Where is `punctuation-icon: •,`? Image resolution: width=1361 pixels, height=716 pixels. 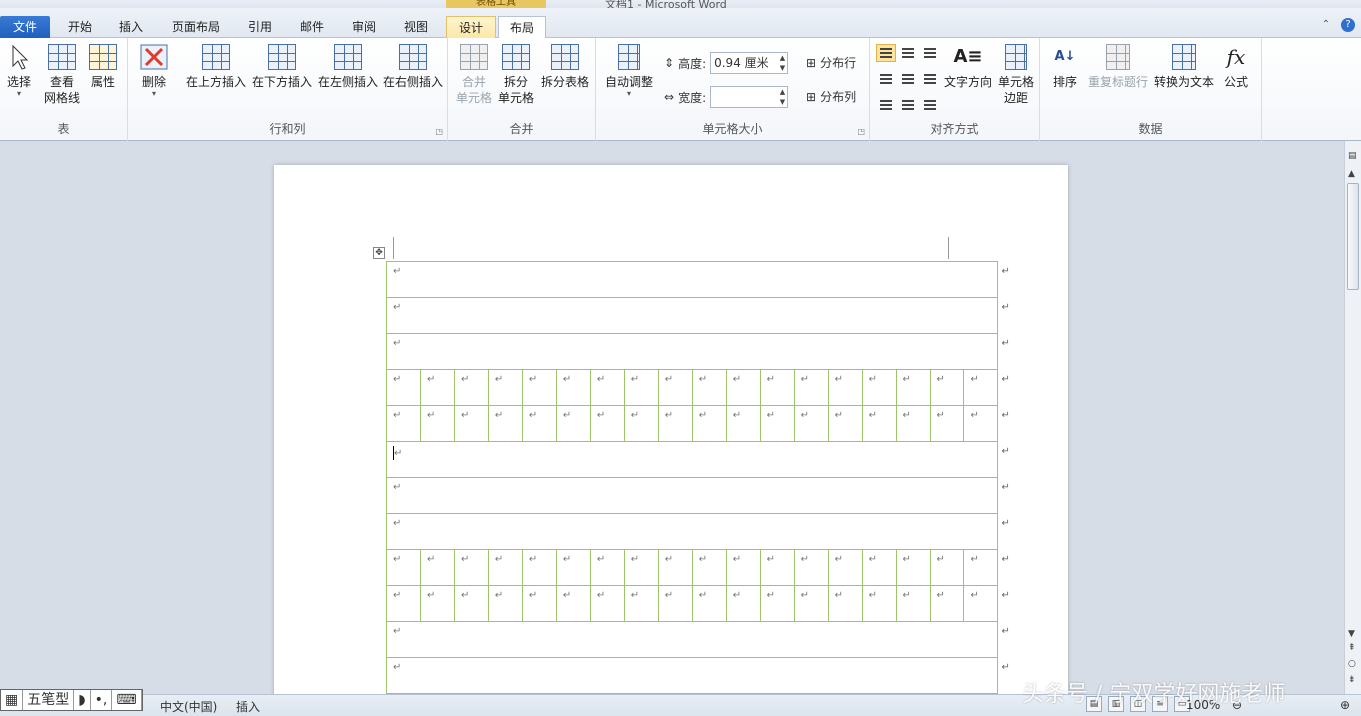 punctuation-icon: •, is located at coordinates (102, 700).